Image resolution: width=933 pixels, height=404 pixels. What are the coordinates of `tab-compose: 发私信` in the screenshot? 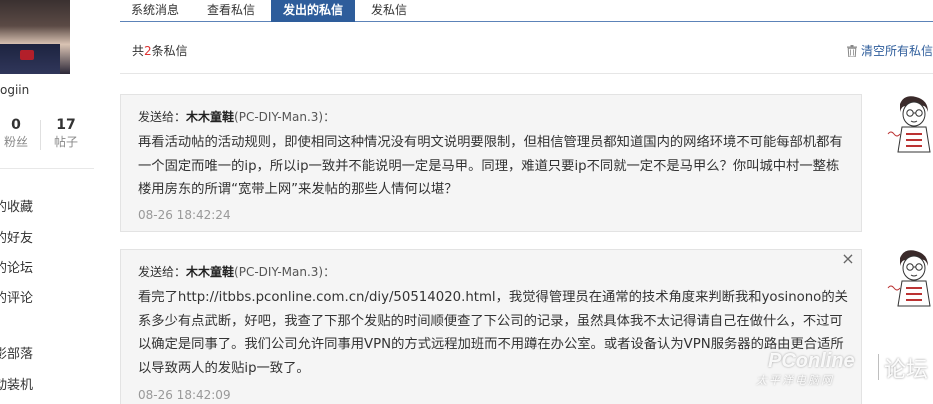 It's located at (389, 11).